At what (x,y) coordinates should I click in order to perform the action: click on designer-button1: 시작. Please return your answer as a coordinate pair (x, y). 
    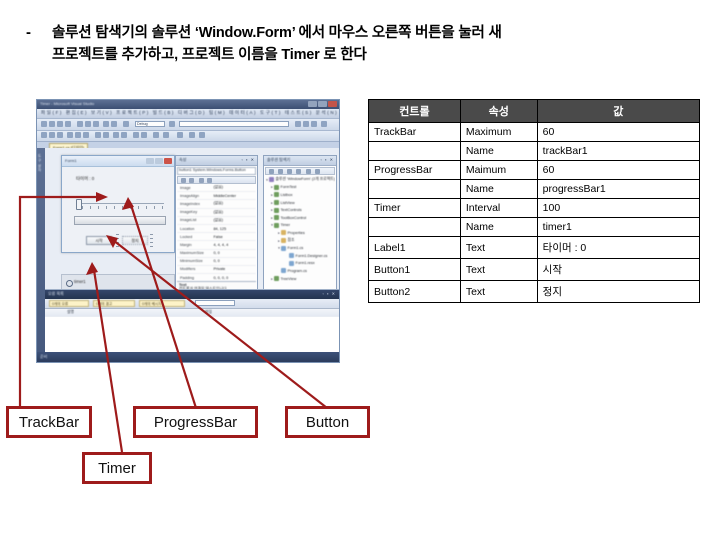
    Looking at the image, I should click on (99, 240).